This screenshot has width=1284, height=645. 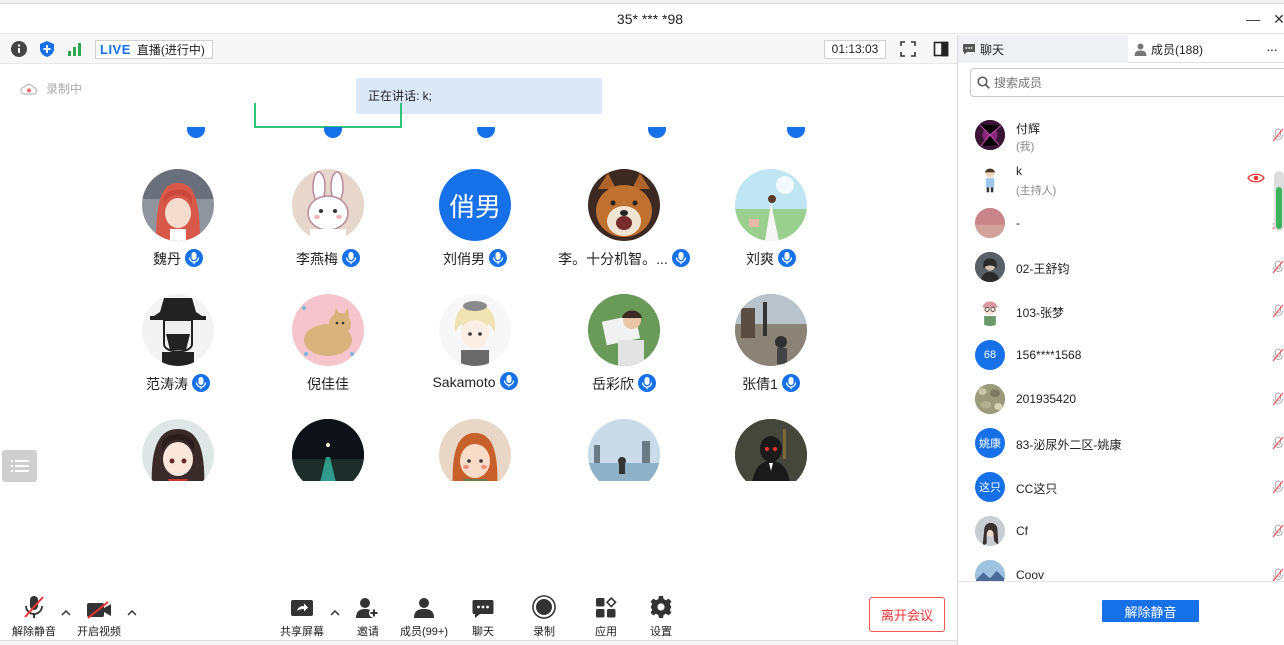 I want to click on member-row: Cf, so click(x=1121, y=531).